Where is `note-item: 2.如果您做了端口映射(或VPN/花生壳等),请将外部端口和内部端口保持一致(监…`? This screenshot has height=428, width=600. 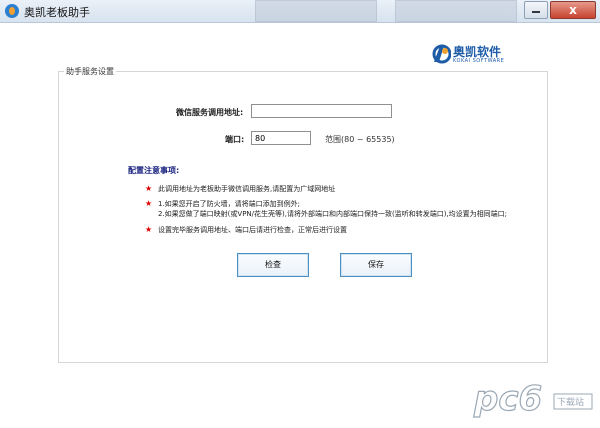
note-item: 2.如果您做了端口映射(或VPN/花生壳等),请将外部端口和内部端口保持一致(监… is located at coordinates (333, 214).